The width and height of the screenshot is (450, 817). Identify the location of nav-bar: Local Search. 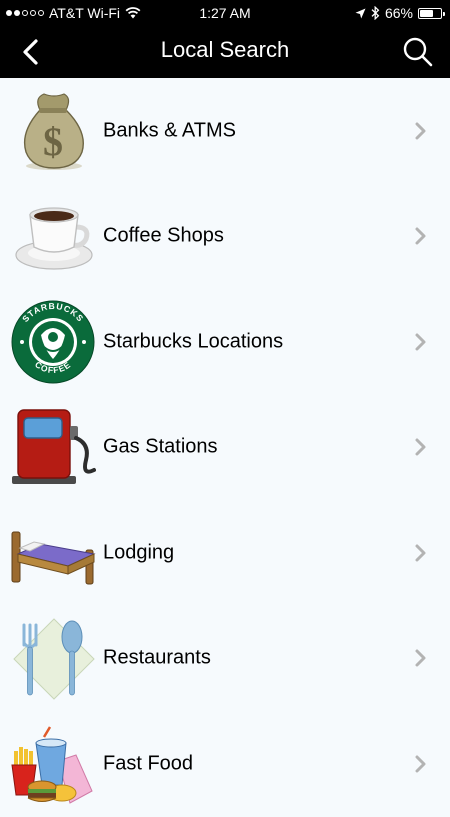
(225, 52).